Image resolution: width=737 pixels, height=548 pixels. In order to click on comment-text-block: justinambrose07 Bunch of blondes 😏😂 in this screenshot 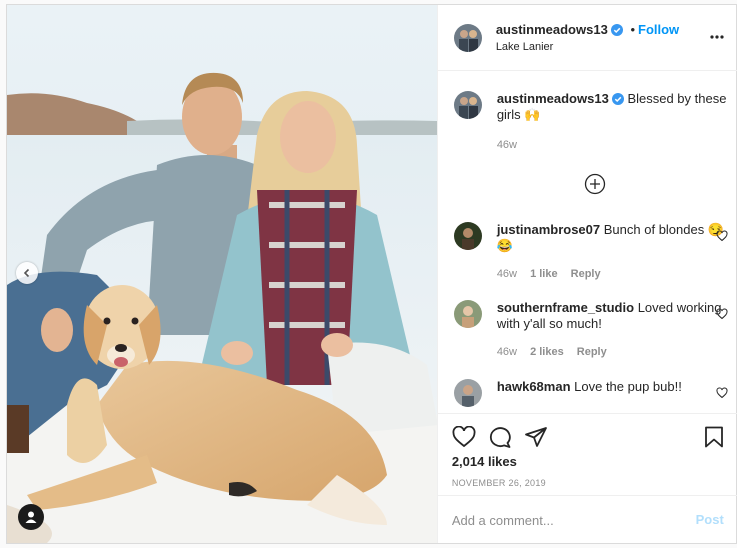, I will do `click(612, 238)`.